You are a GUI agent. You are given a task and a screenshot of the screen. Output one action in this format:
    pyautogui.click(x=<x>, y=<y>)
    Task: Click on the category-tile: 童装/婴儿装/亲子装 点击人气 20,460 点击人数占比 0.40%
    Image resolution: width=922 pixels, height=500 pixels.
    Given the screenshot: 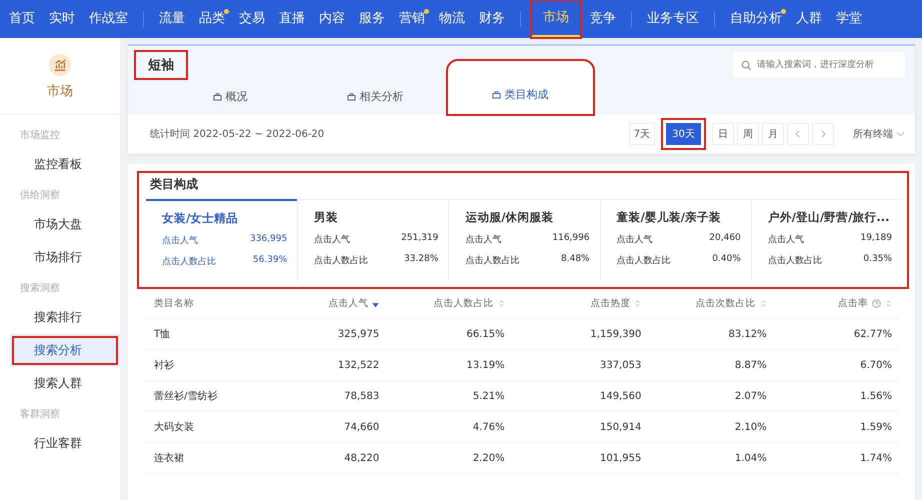 What is the action you would take?
    pyautogui.click(x=675, y=241)
    